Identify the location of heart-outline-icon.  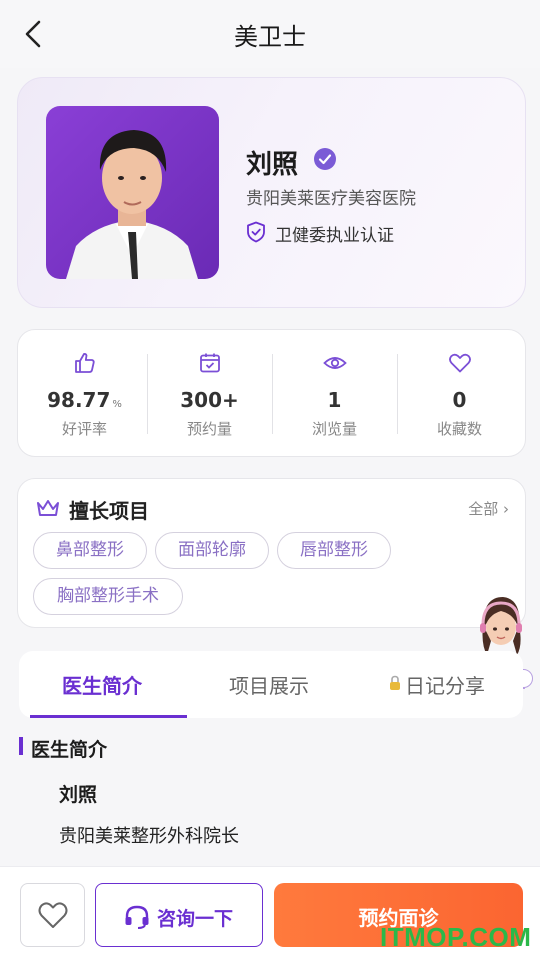
(53, 915).